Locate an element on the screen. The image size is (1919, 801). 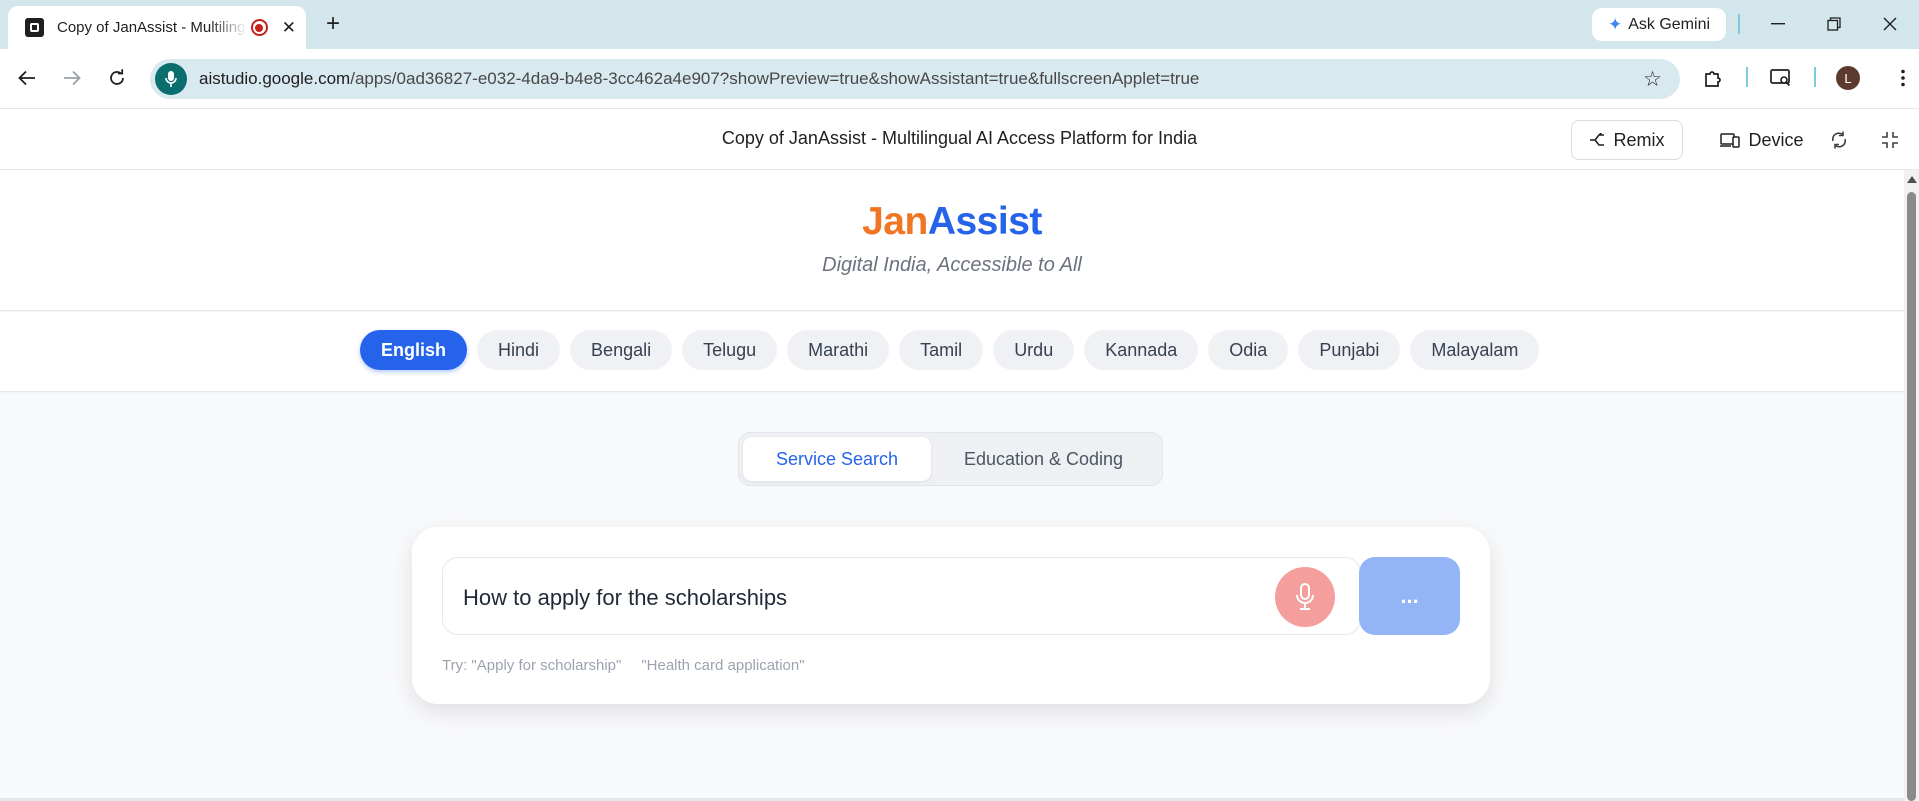
ask-gemini-label: Ask Gemini is located at coordinates (1669, 24).